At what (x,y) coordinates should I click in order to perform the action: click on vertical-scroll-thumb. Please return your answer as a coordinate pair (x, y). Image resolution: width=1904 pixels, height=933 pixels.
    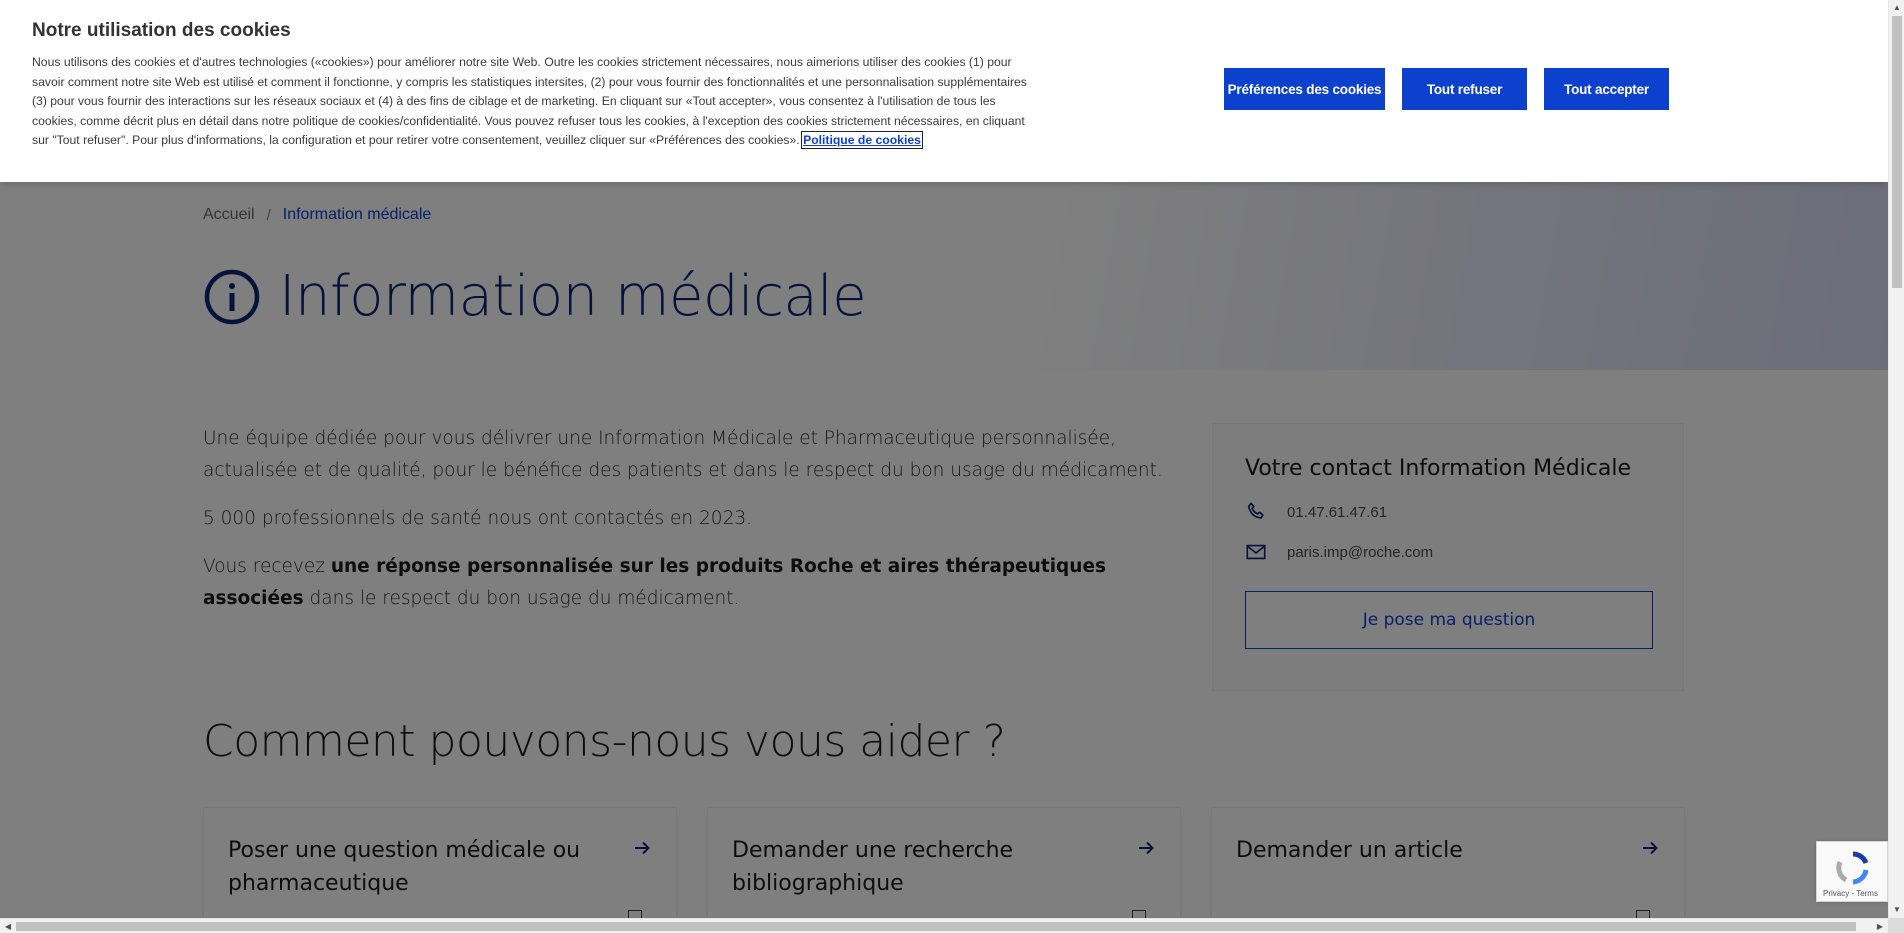
    Looking at the image, I should click on (1897, 152).